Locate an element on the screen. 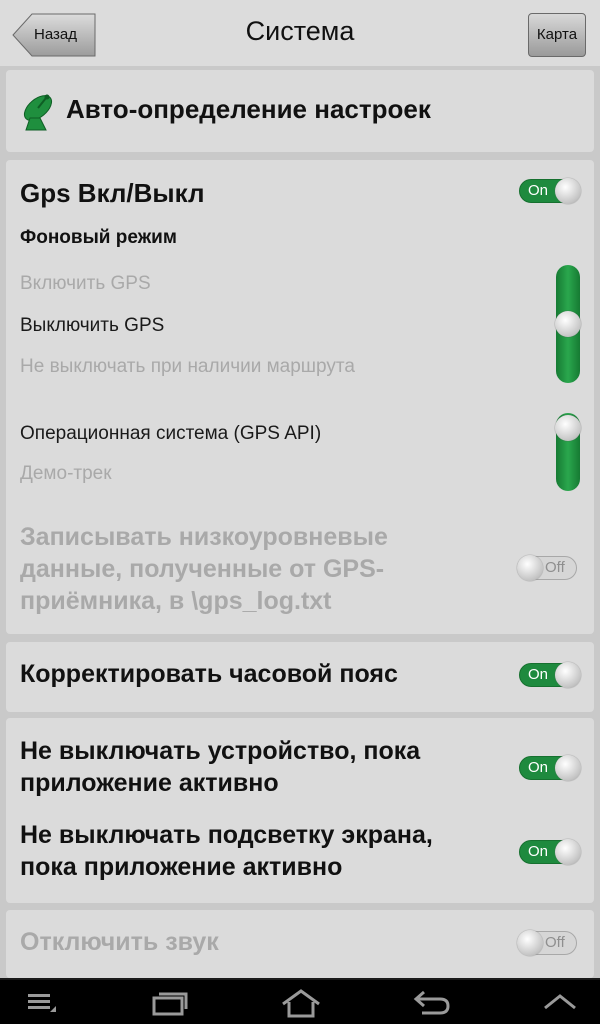 The height and width of the screenshot is (1024, 600). keep-device-on-line-1: Не выключать устройство, пока is located at coordinates (220, 751).